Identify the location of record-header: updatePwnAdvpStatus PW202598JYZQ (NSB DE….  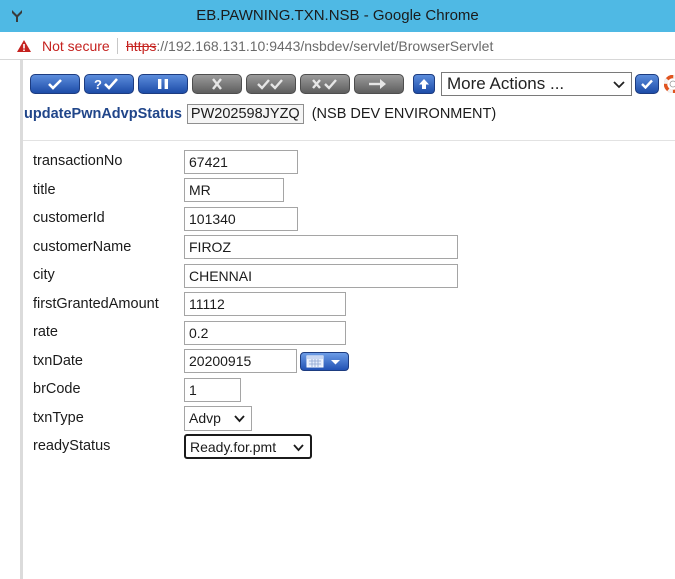
(260, 114).